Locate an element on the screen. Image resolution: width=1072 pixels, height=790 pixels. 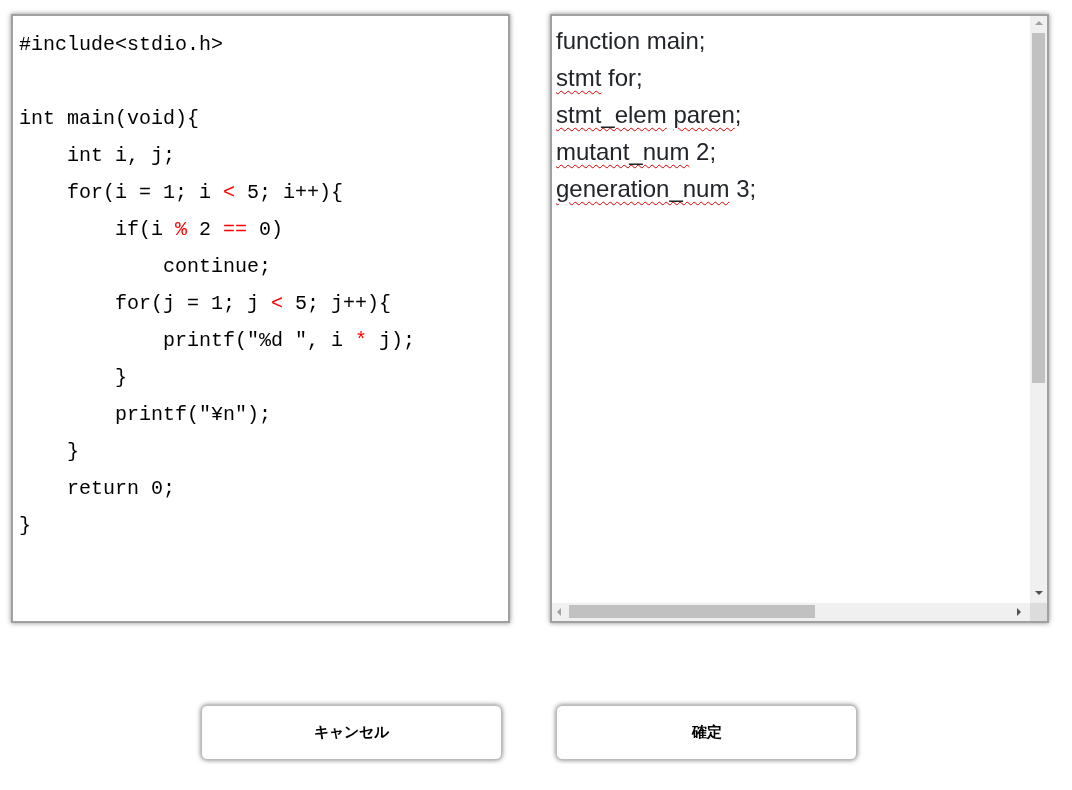
code-line: int main(void){ is located at coordinates (110, 119).